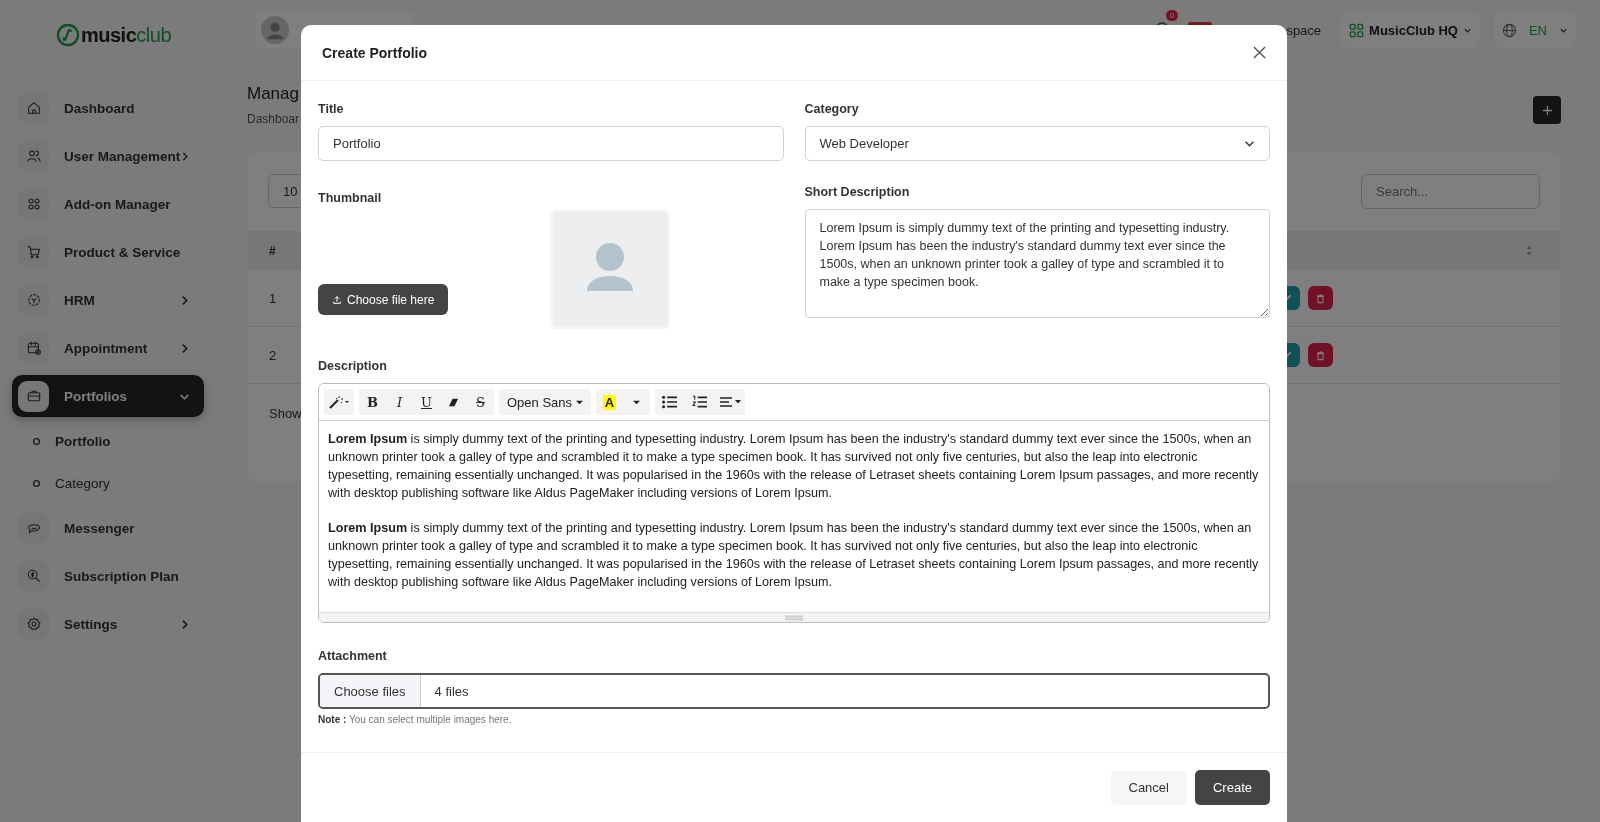  What do you see at coordinates (794, 691) in the screenshot?
I see `attachment-field: Choose files 4 files` at bounding box center [794, 691].